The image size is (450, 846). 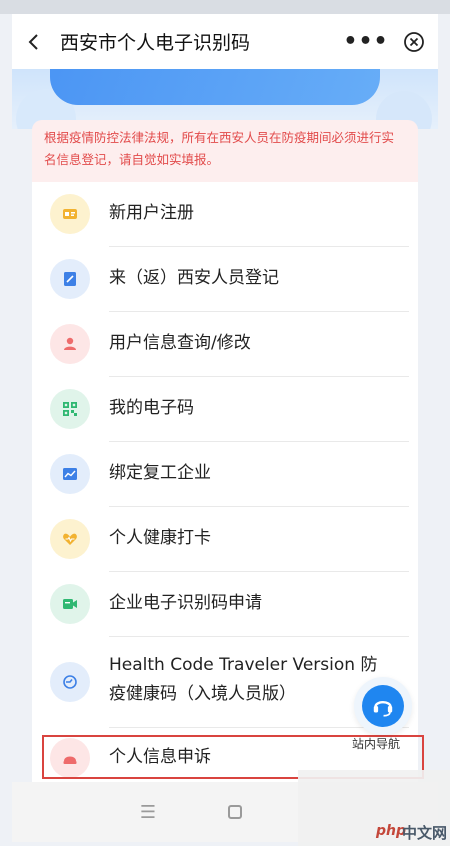 I want to click on page-title: 西安市个人电子识别码, so click(x=155, y=43).